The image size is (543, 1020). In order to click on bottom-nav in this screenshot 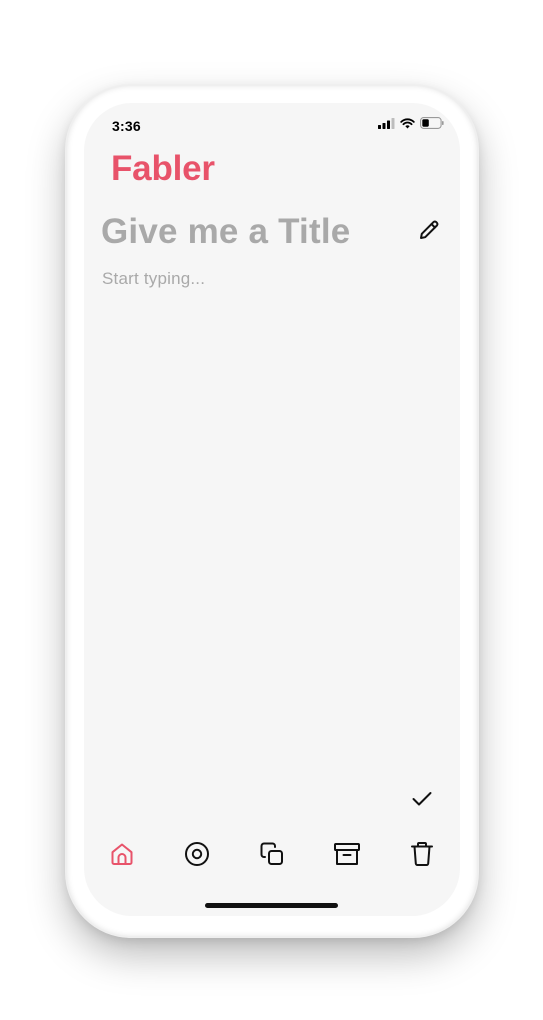, I will do `click(272, 856)`.